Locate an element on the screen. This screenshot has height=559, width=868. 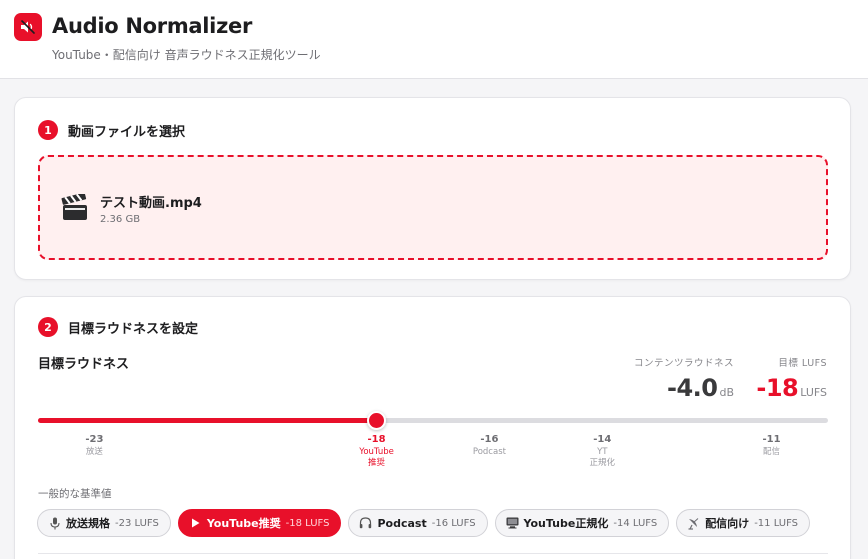
slider-tick: -23 放送 is located at coordinates (94, 446).